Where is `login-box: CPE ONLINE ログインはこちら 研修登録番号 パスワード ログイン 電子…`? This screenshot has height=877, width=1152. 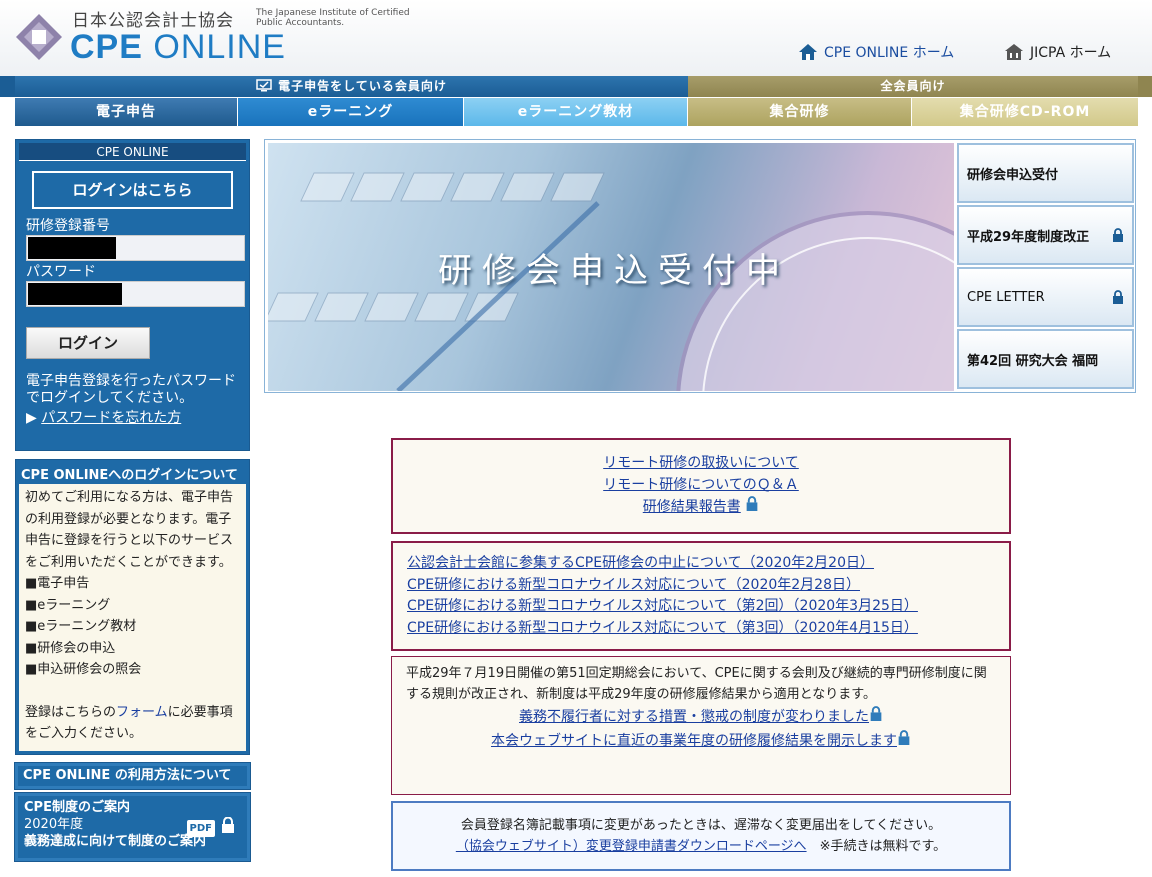
login-box: CPE ONLINE ログインはこちら 研修登録番号 パスワード ログイン 電子… is located at coordinates (132, 295).